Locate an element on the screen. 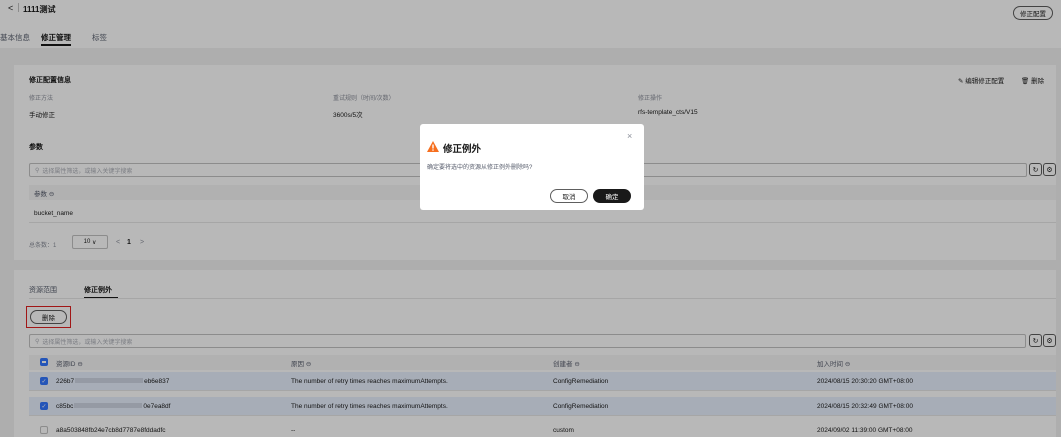  close-icon: × is located at coordinates (629, 136).